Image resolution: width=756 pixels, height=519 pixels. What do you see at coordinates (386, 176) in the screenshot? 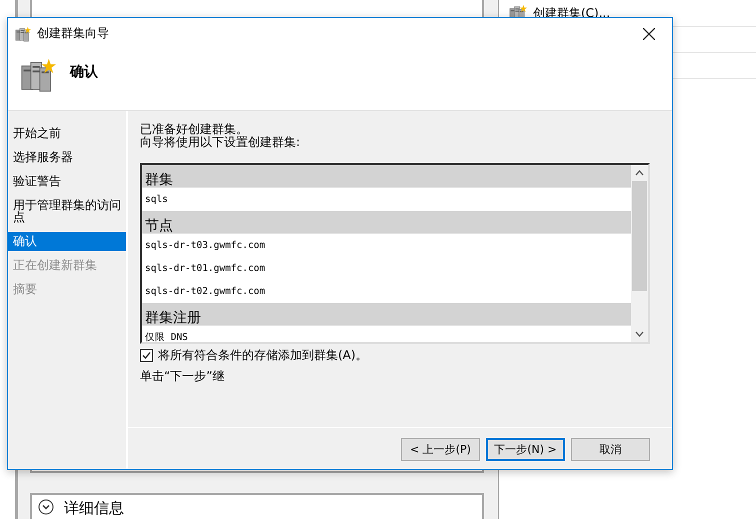
I see `section-header: 群集` at bounding box center [386, 176].